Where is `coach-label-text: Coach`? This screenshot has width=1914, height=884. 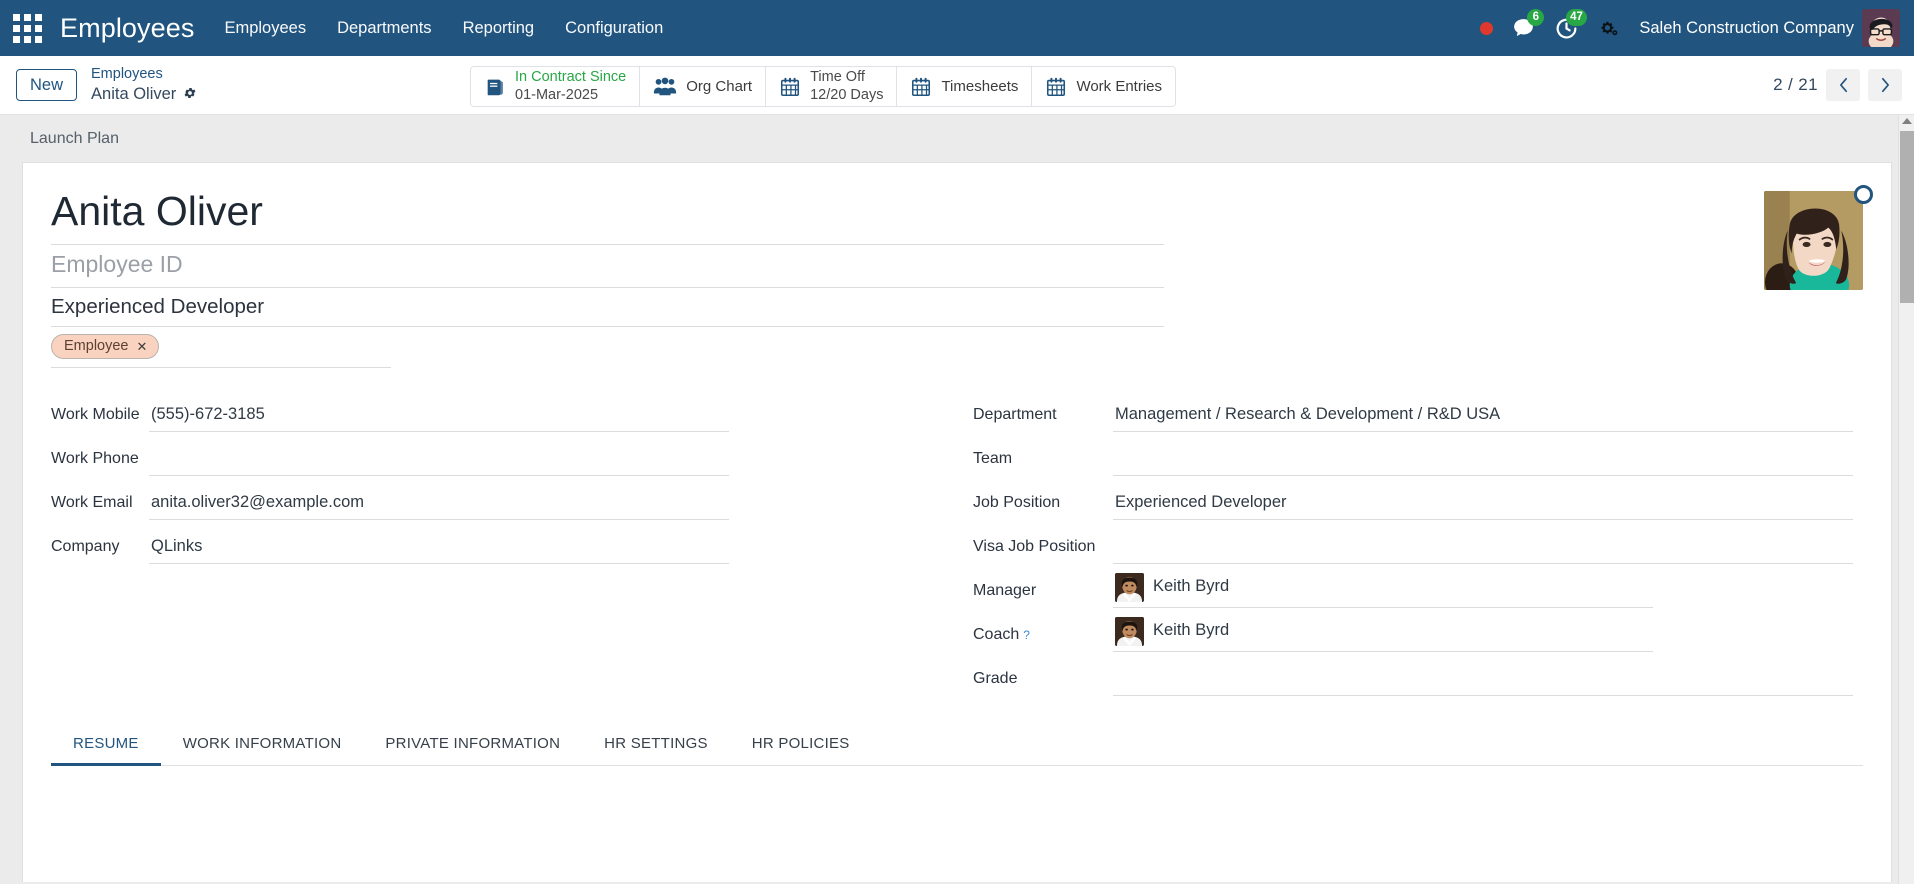
coach-label-text: Coach is located at coordinates (996, 635).